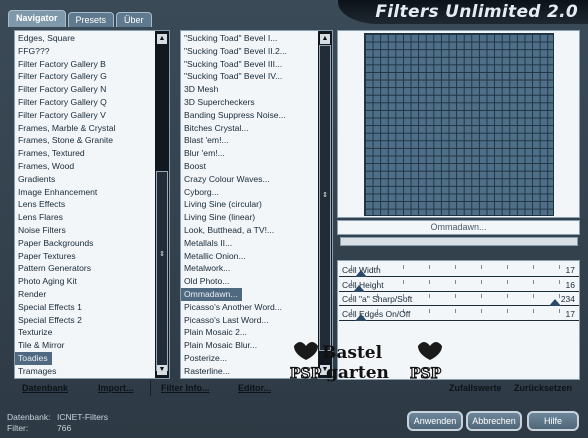 The height and width of the screenshot is (438, 588). Describe the element at coordinates (426, 374) in the screenshot. I see `svg-text: PSP` at that location.